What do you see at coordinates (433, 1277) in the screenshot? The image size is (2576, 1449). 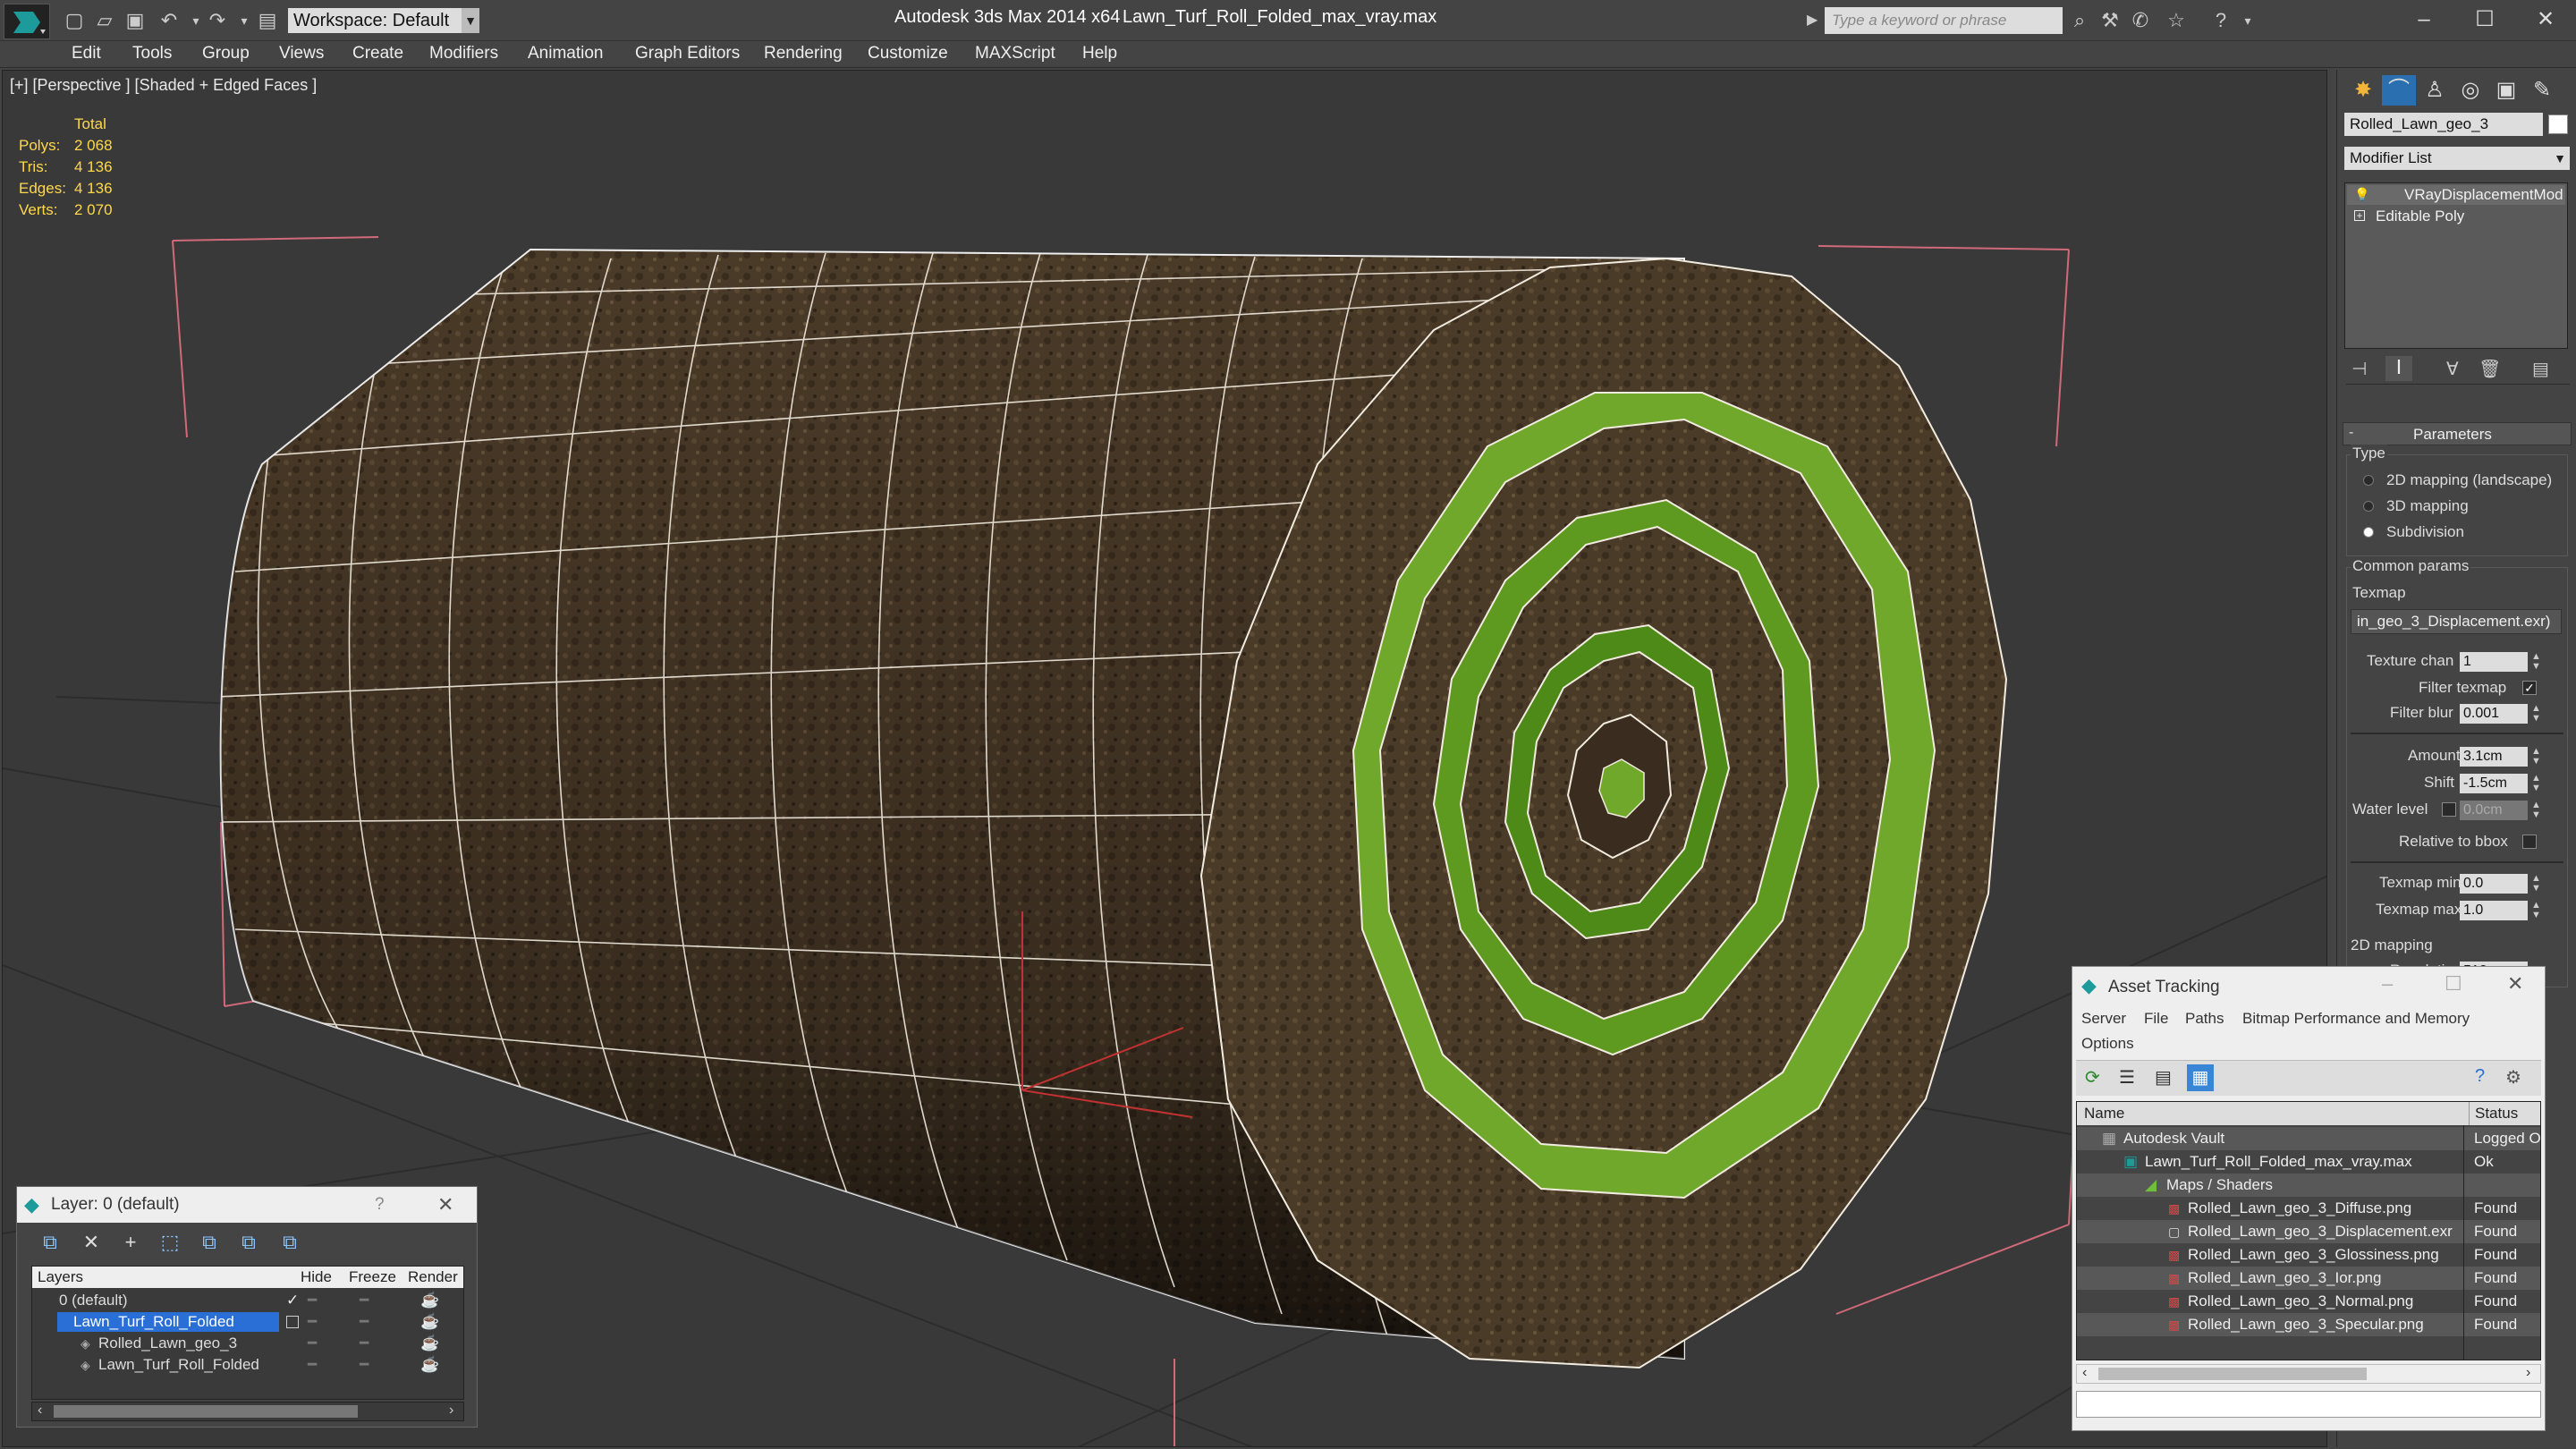 I see `column-render: Render` at bounding box center [433, 1277].